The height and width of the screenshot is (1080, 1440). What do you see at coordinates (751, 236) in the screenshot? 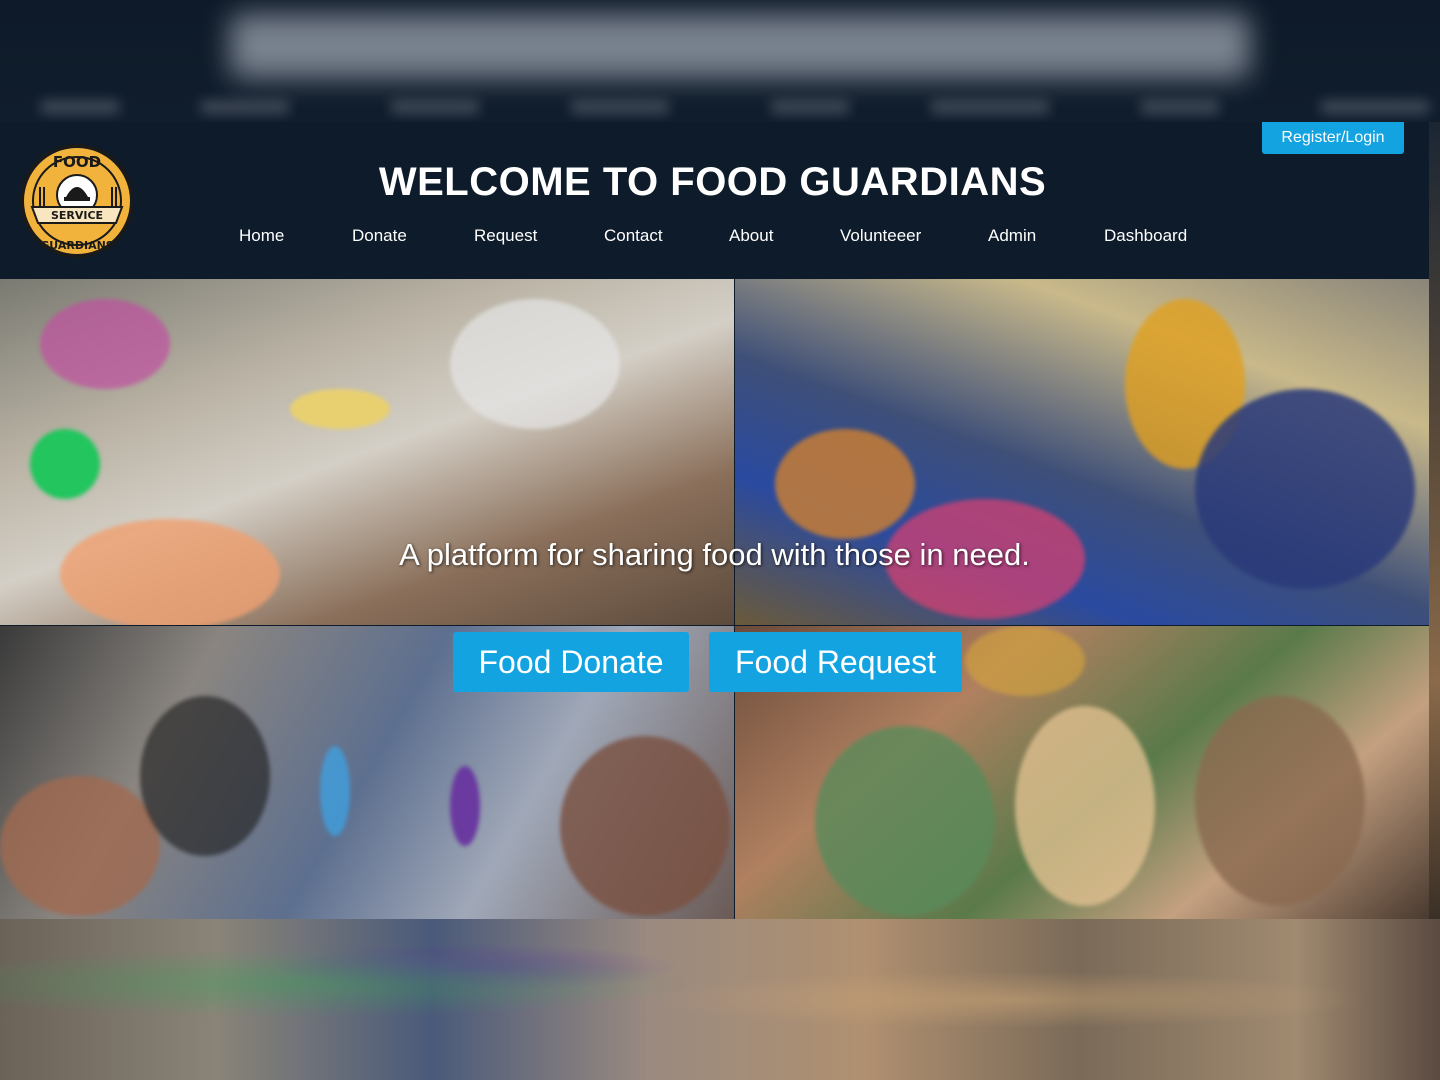
I see `nav-item-about: About` at bounding box center [751, 236].